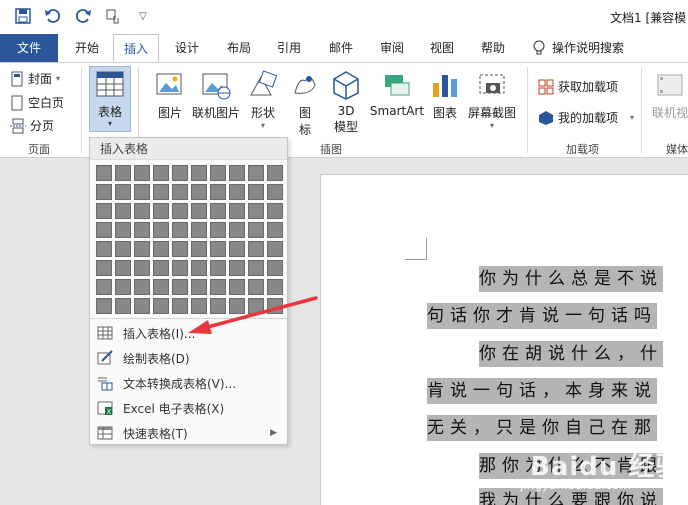 The width and height of the screenshot is (688, 505). Describe the element at coordinates (669, 95) in the screenshot. I see `online-video-button: 联机视` at that location.